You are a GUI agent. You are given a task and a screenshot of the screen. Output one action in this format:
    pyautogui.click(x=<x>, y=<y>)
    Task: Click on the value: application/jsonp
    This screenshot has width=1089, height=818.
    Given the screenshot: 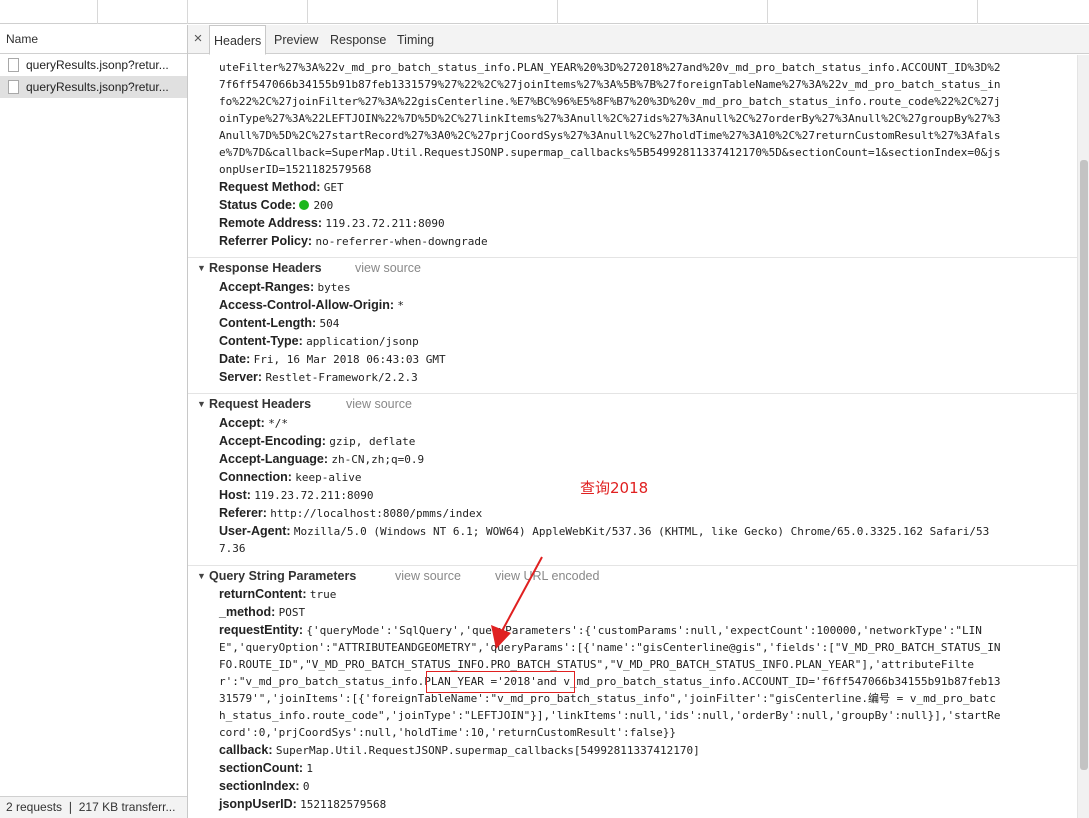 What is the action you would take?
    pyautogui.click(x=362, y=341)
    